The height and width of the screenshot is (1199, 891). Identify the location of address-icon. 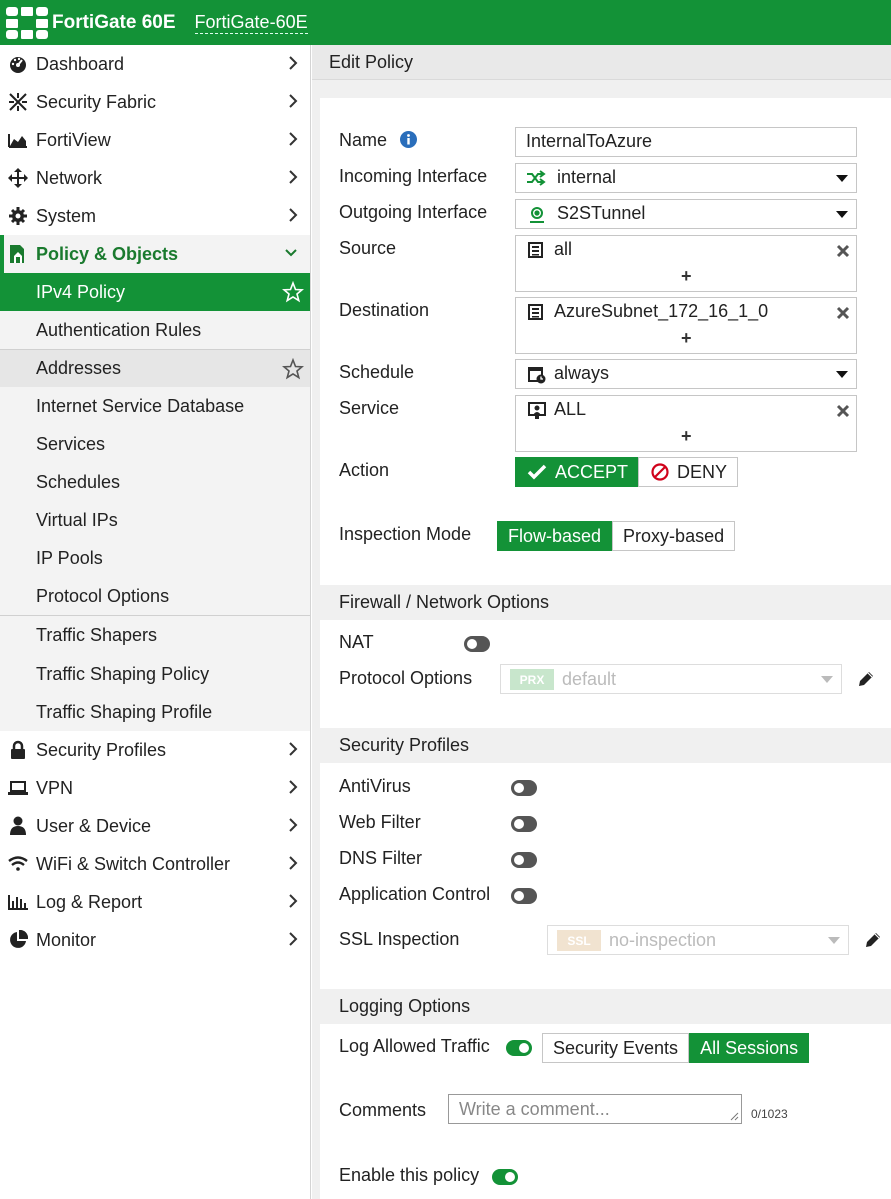
(536, 252).